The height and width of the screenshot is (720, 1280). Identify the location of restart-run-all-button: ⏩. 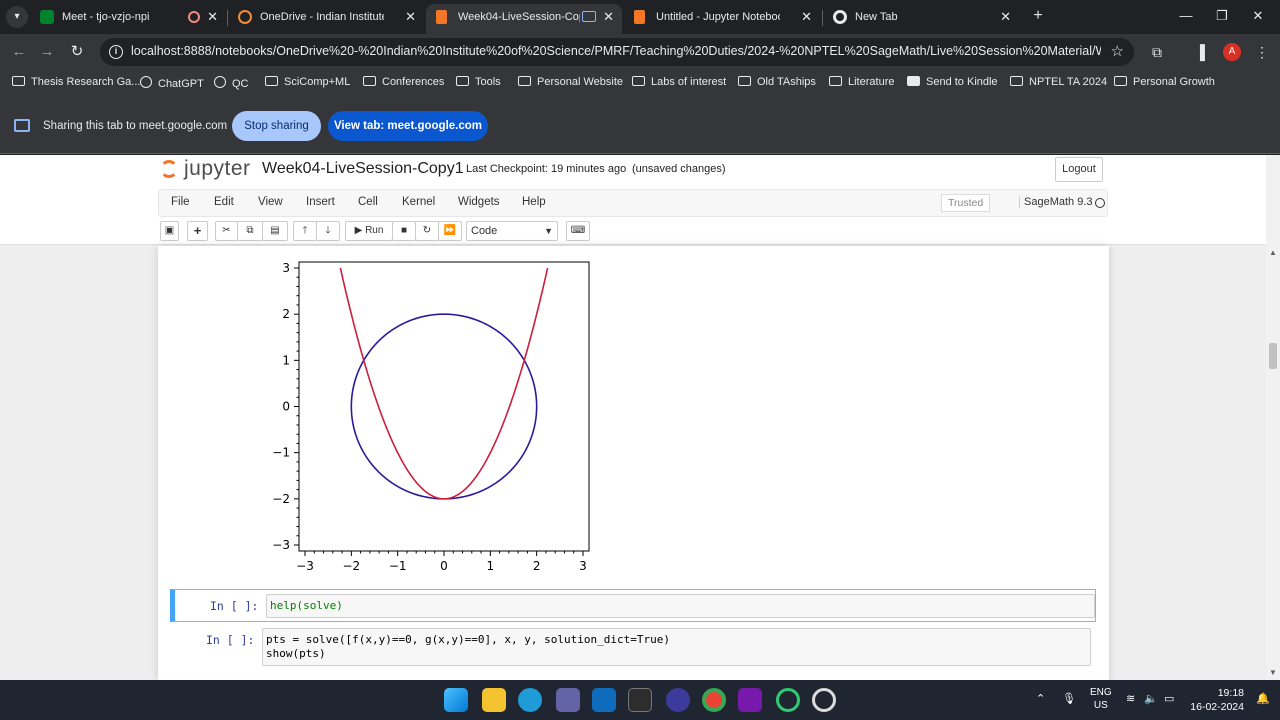
(450, 231).